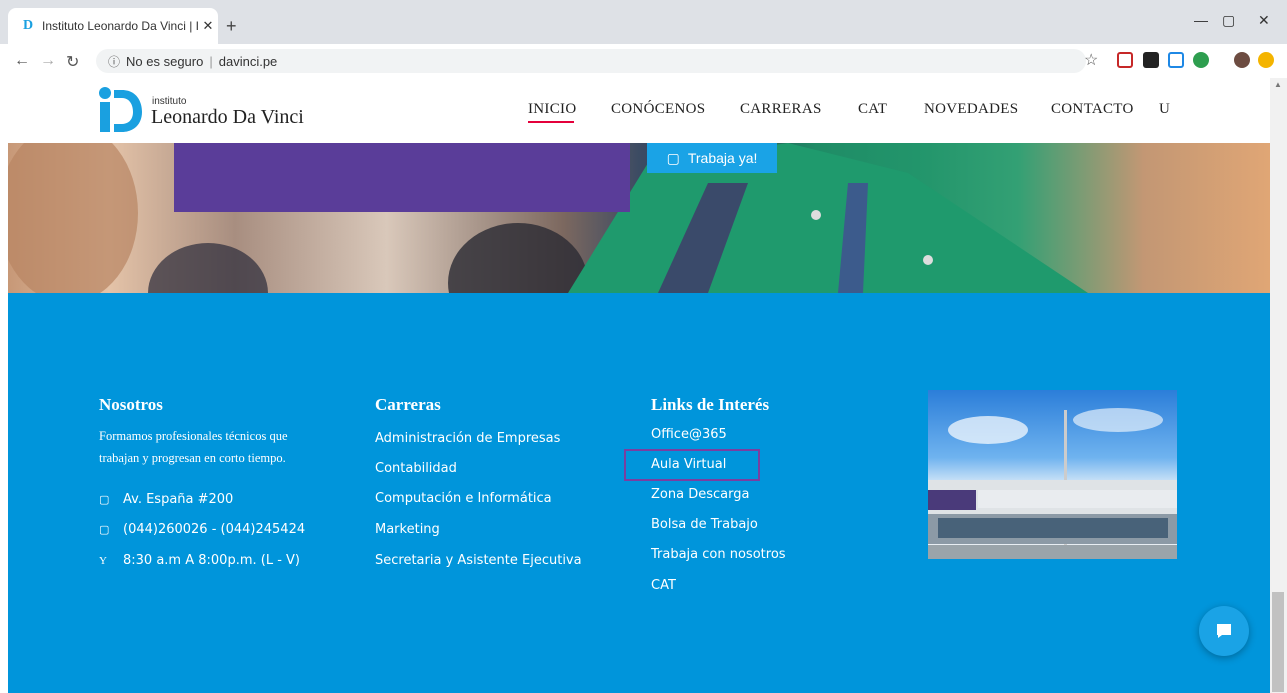 This screenshot has height=693, width=1287. What do you see at coordinates (22, 61) in the screenshot?
I see `back-icon: ←` at bounding box center [22, 61].